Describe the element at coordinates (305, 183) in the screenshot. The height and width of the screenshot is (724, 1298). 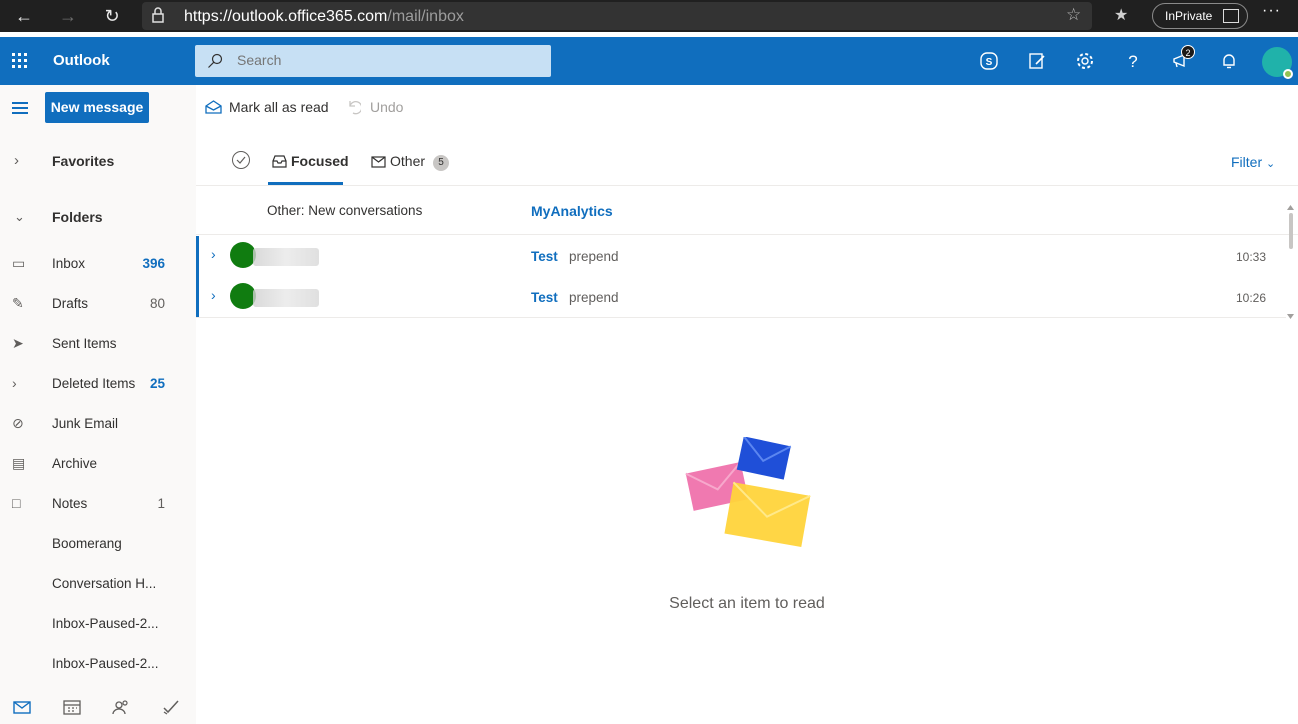
I see `tab-focused-underline` at that location.